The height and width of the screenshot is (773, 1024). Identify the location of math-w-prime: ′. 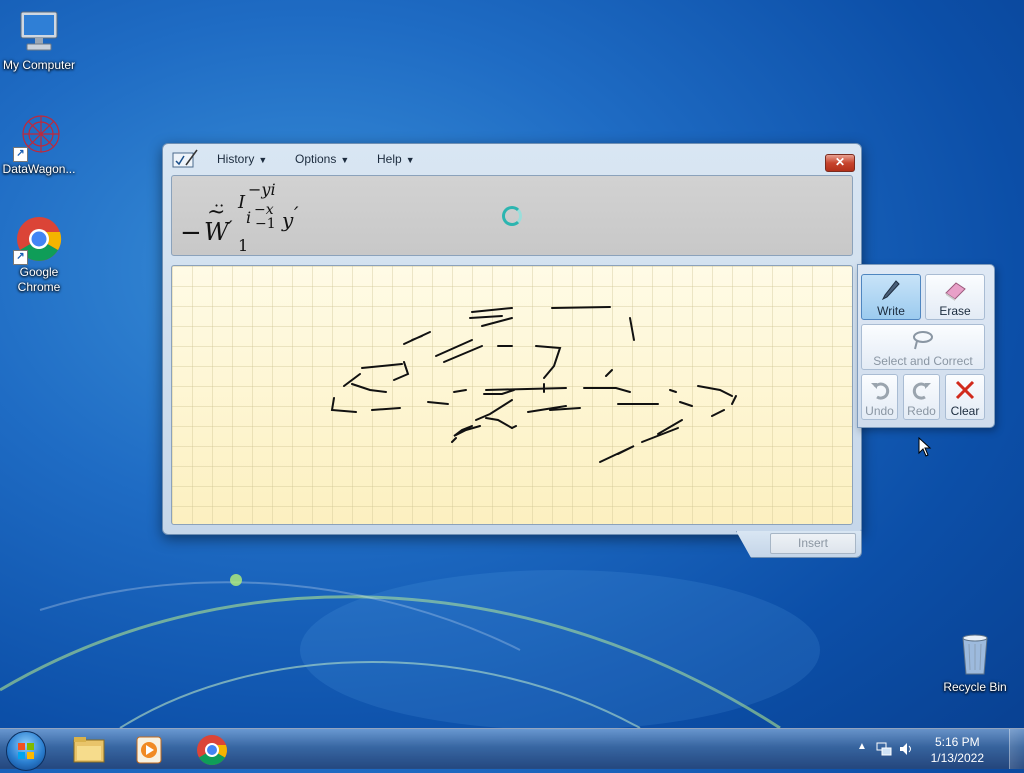
(230, 228).